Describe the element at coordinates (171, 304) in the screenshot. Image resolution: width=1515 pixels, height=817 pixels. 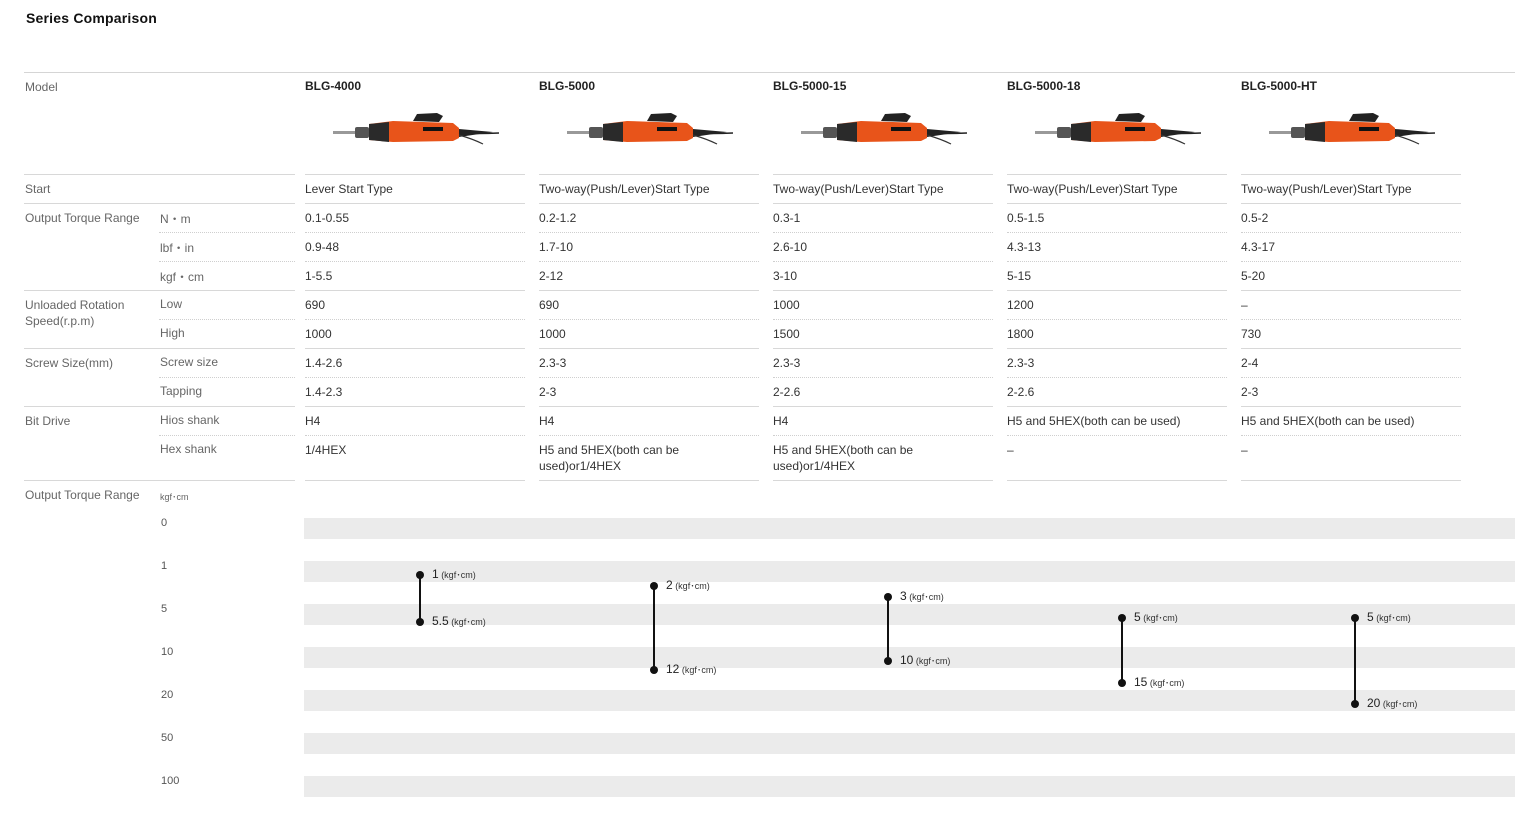
I see `low-sublabel: Low` at that location.